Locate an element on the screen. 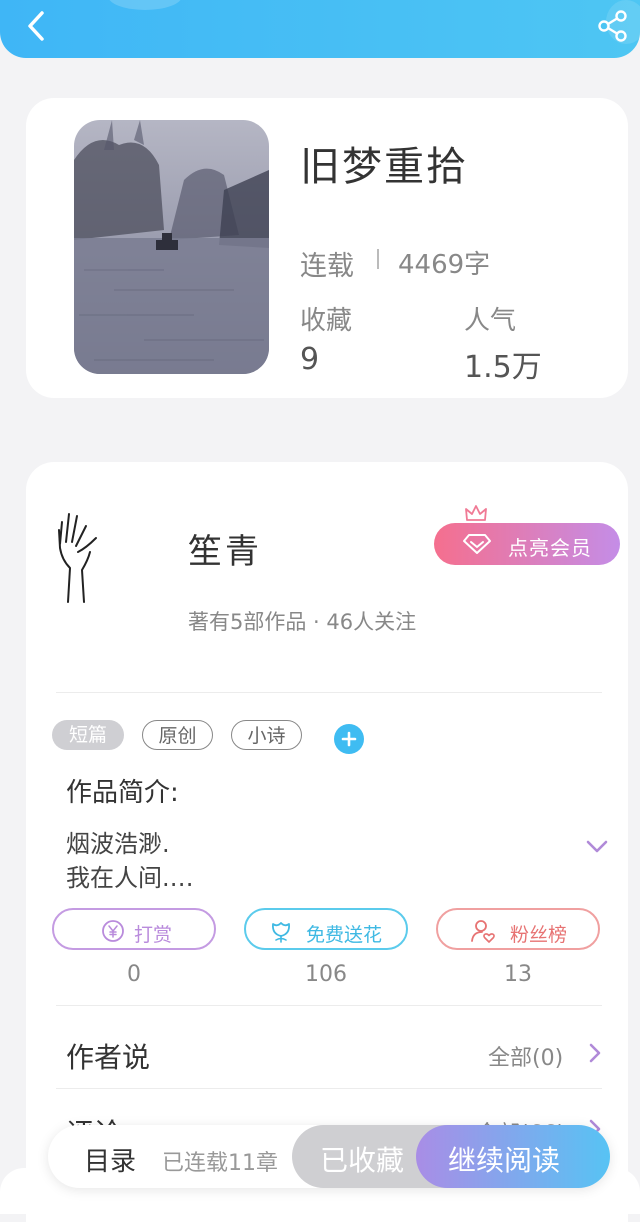  serialization-status: 连载 is located at coordinates (327, 266).